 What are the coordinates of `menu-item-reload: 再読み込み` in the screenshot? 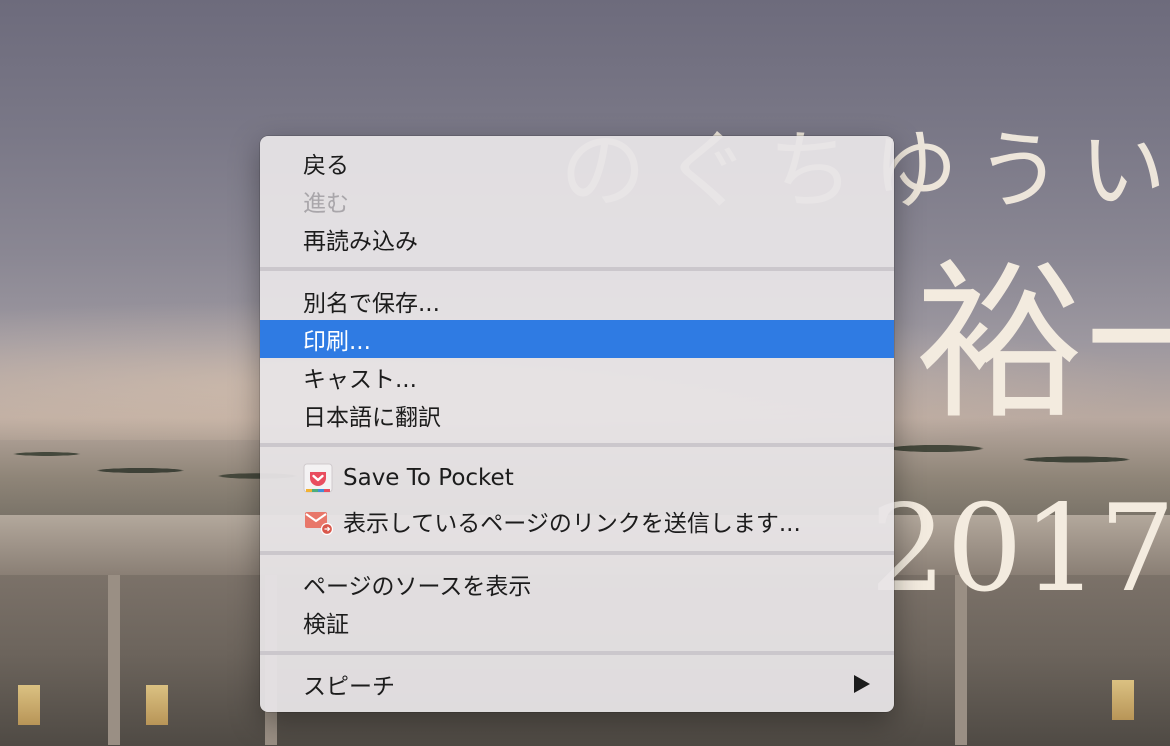 It's located at (577, 239).